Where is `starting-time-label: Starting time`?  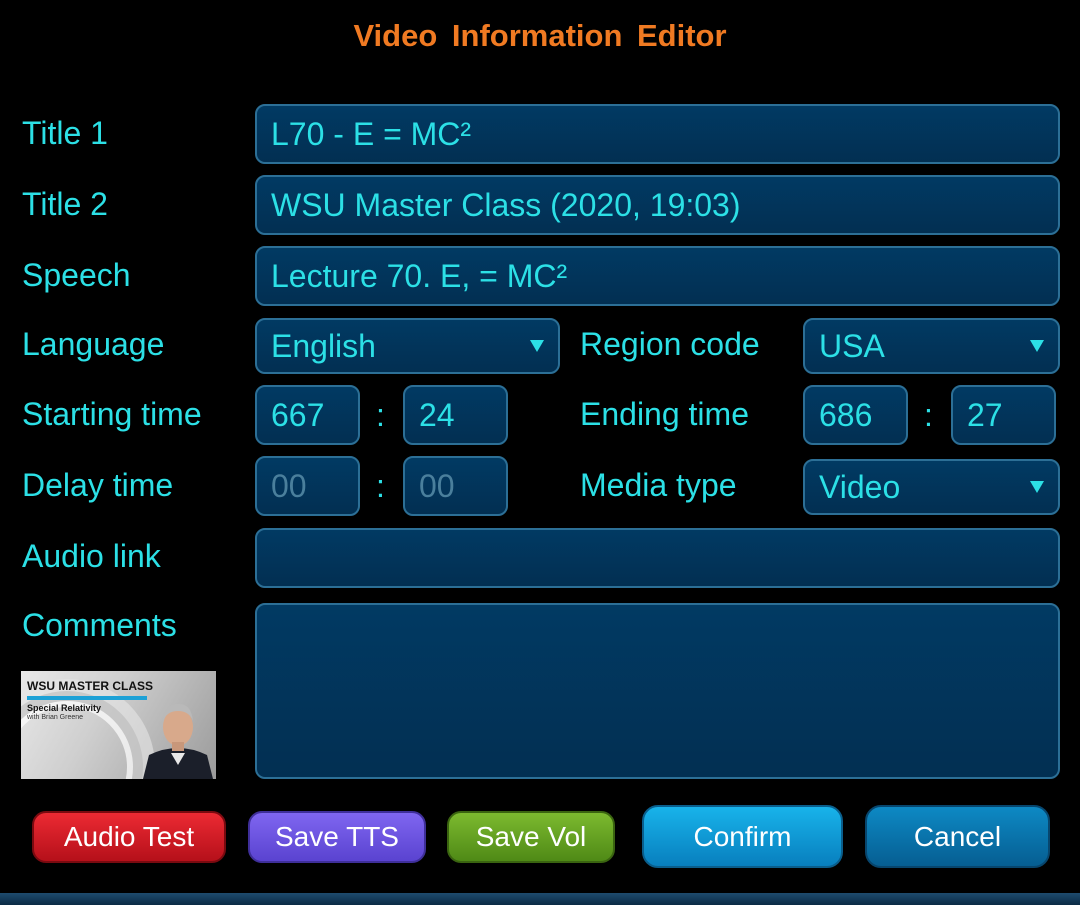 starting-time-label: Starting time is located at coordinates (112, 414).